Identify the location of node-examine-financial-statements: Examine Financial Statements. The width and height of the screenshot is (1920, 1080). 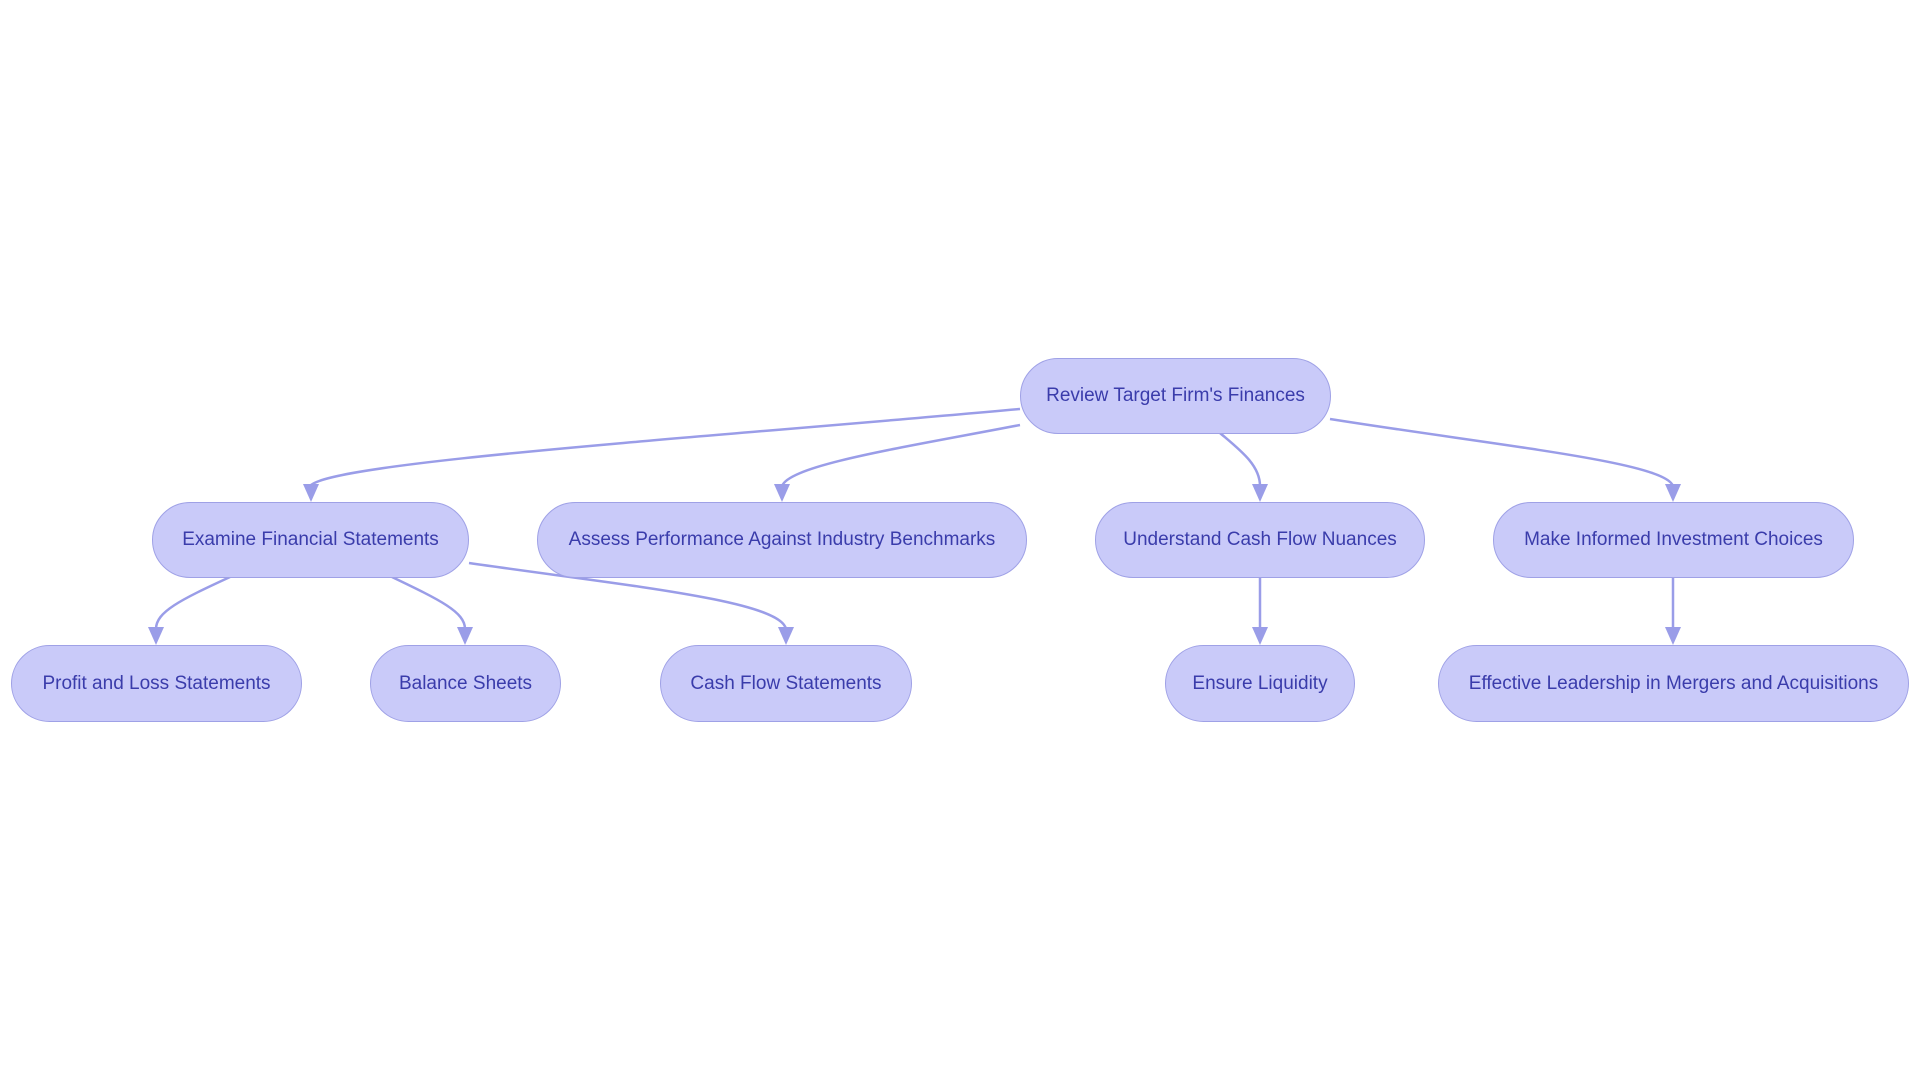
(310, 540).